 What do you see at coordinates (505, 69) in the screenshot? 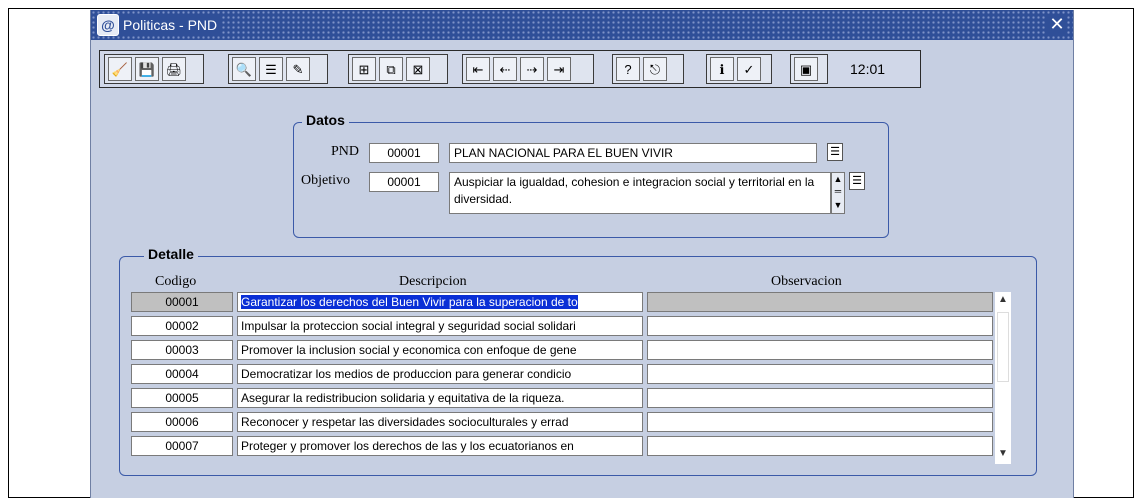
I see `previous-record-icon: ⇠` at bounding box center [505, 69].